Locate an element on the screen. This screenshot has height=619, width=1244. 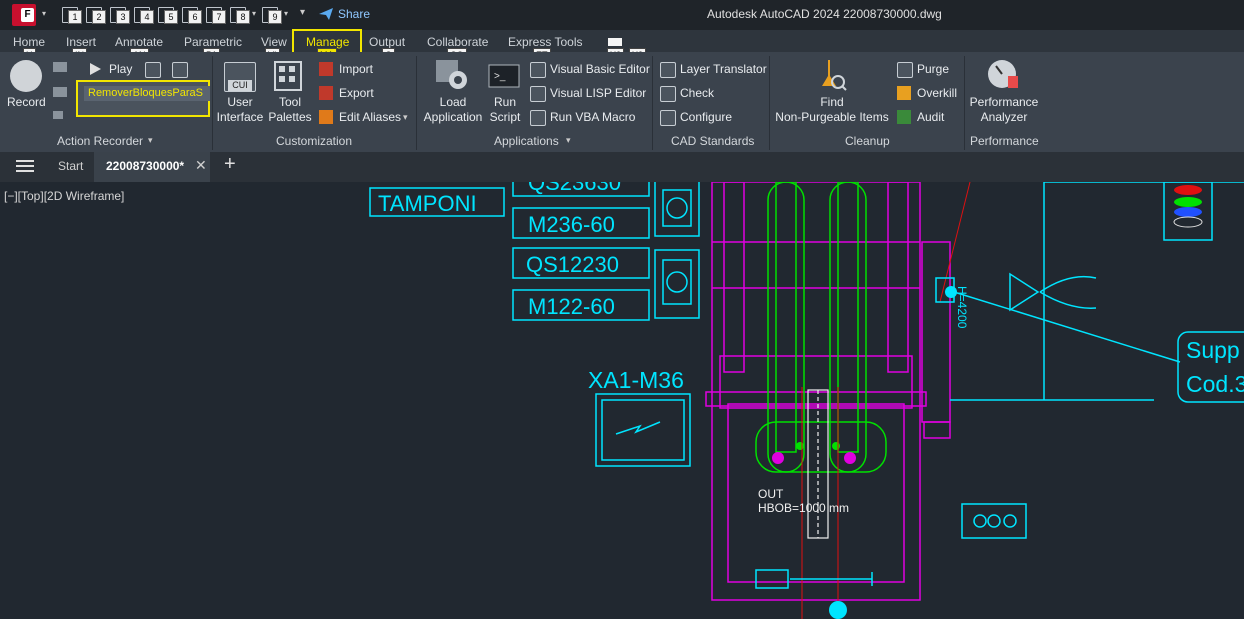
panel-title-action-recorder: Action Recorder is located at coordinates (100, 141).